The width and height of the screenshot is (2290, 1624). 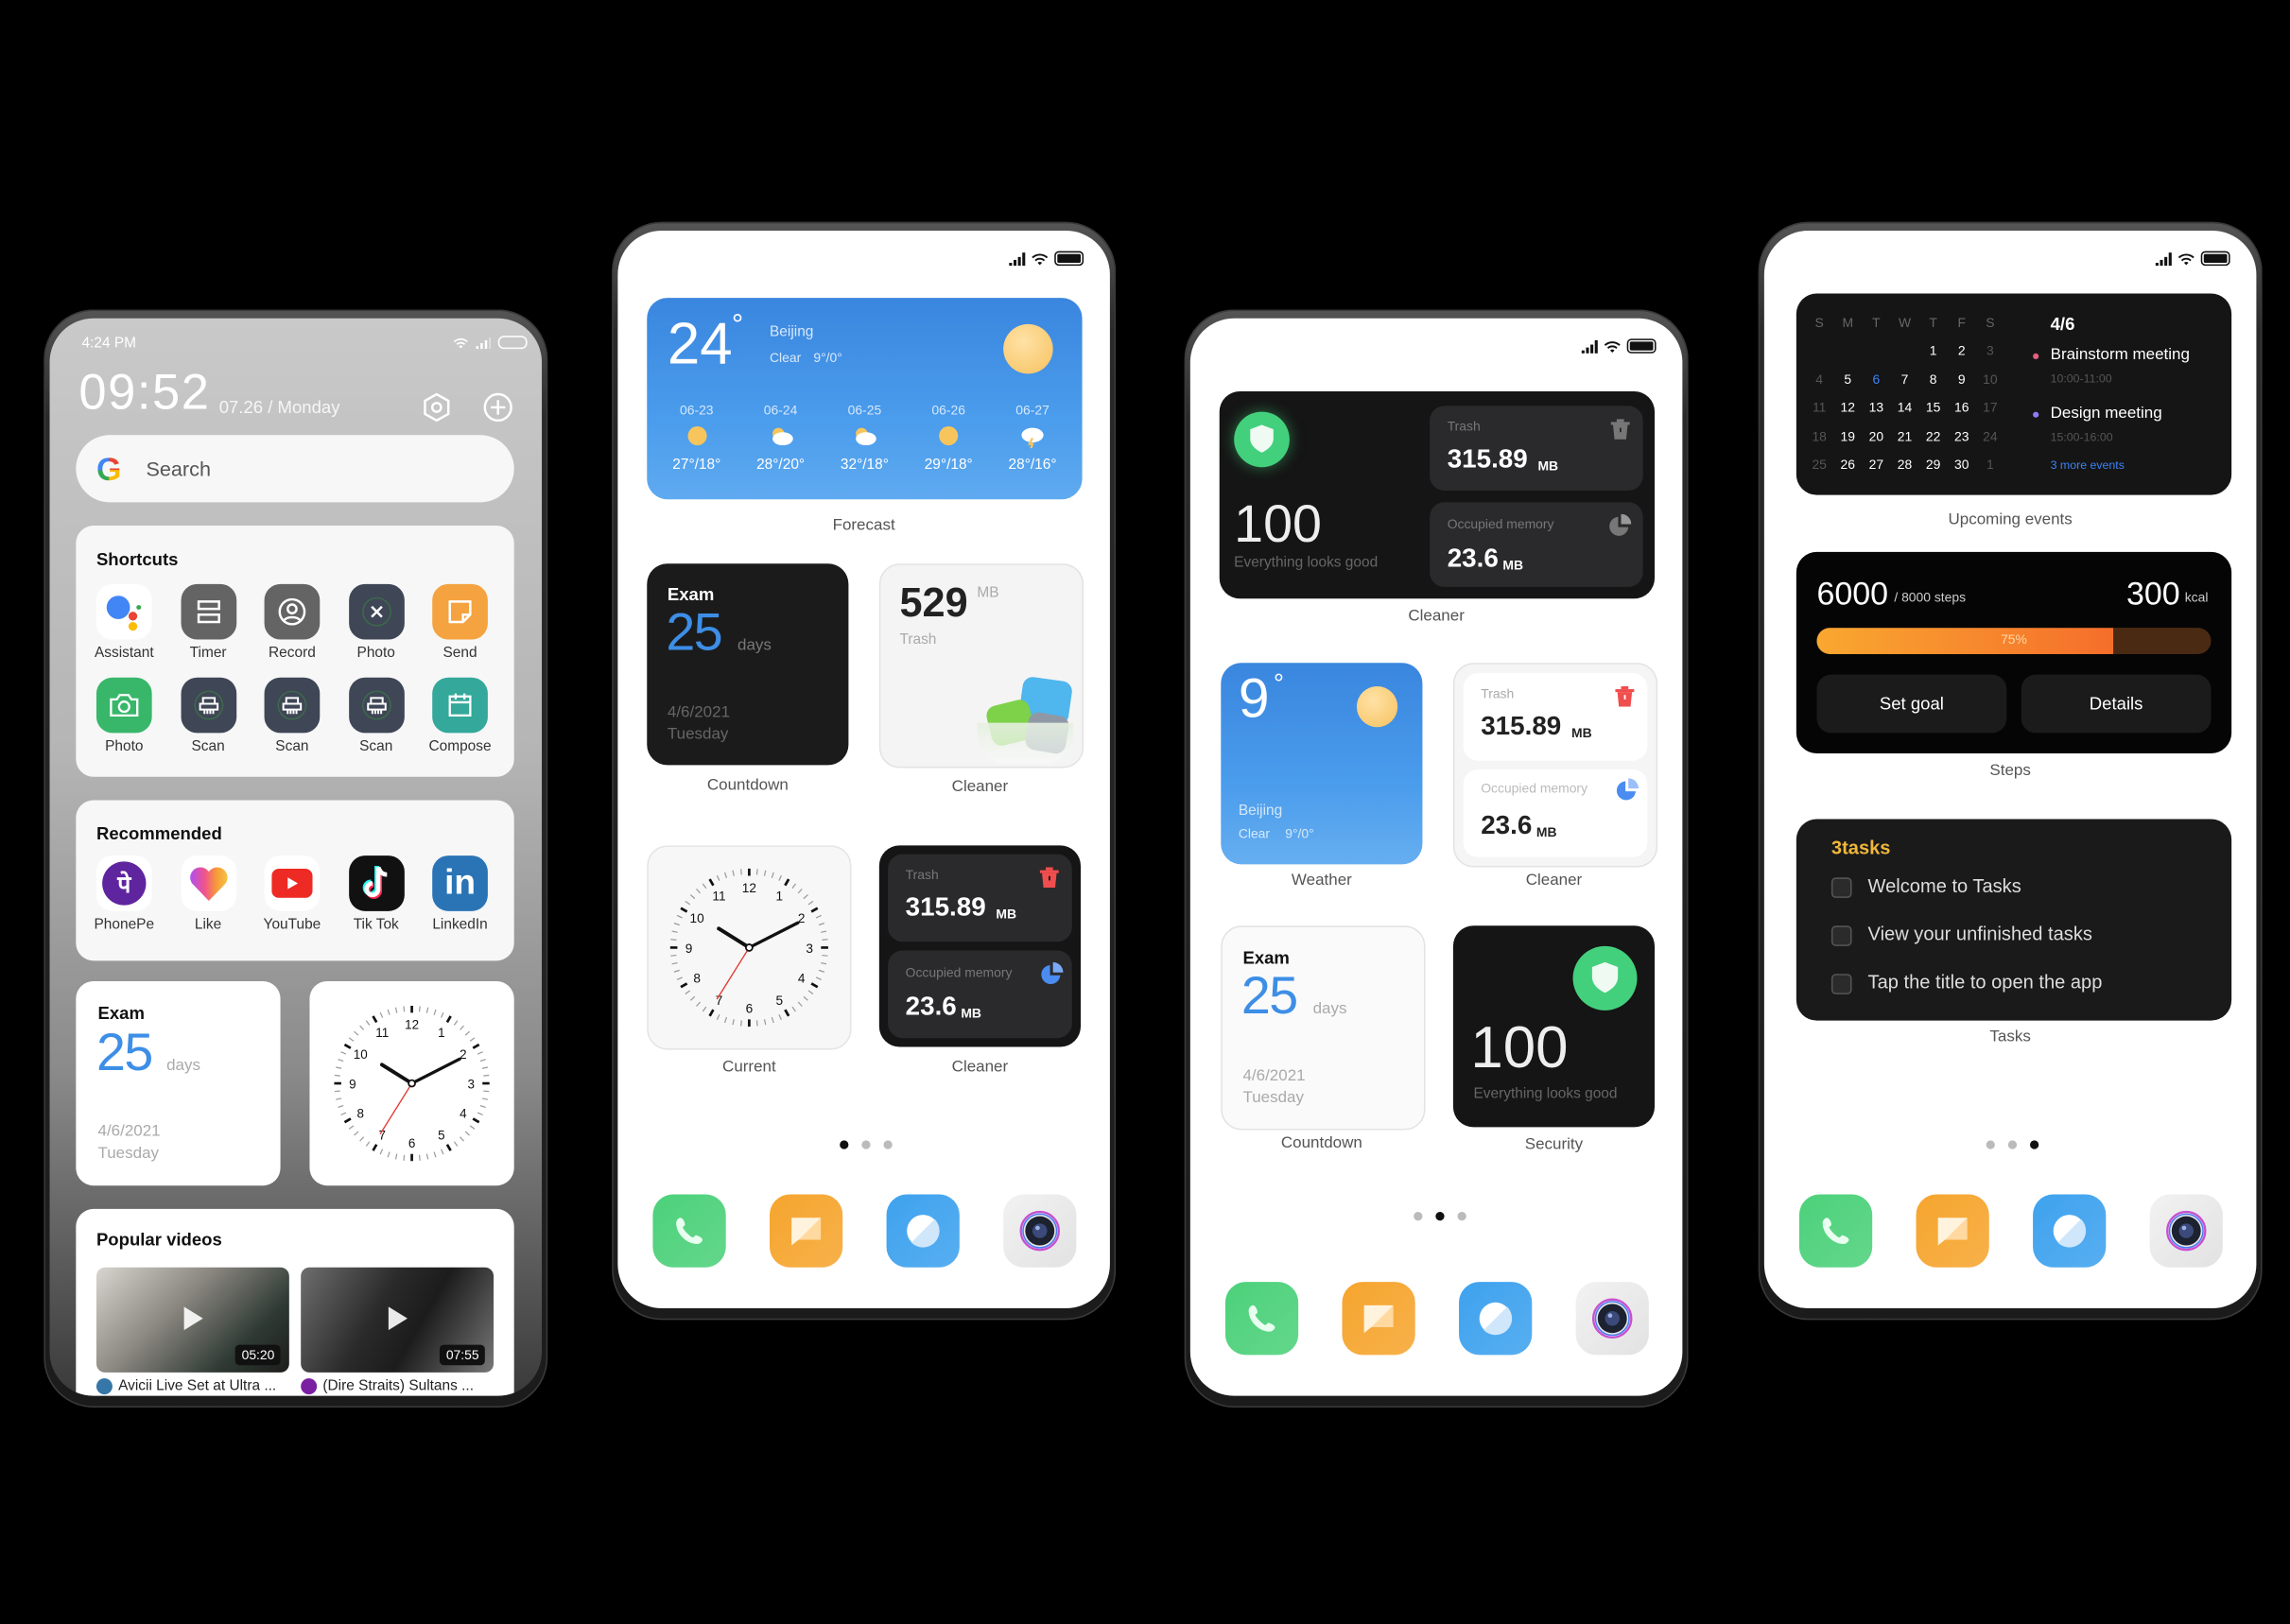 What do you see at coordinates (460, 894) in the screenshot?
I see `app-linkedin: in LinkedIn` at bounding box center [460, 894].